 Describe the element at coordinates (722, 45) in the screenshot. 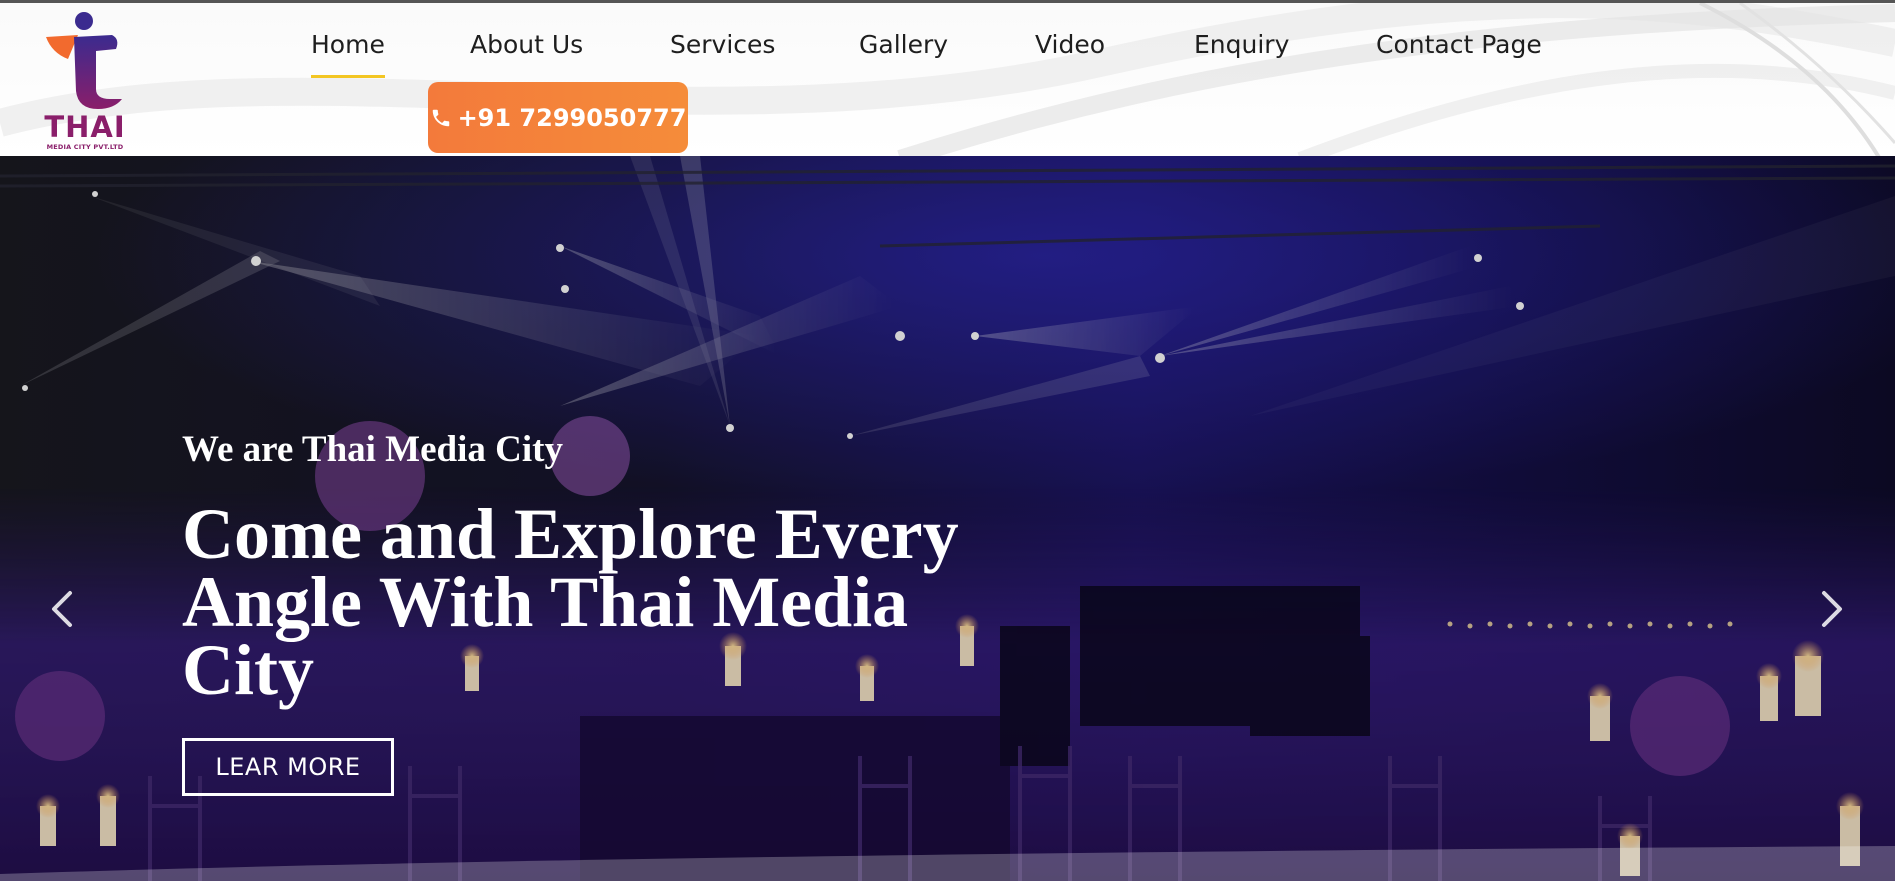

I see `nav-item-services: Services` at that location.